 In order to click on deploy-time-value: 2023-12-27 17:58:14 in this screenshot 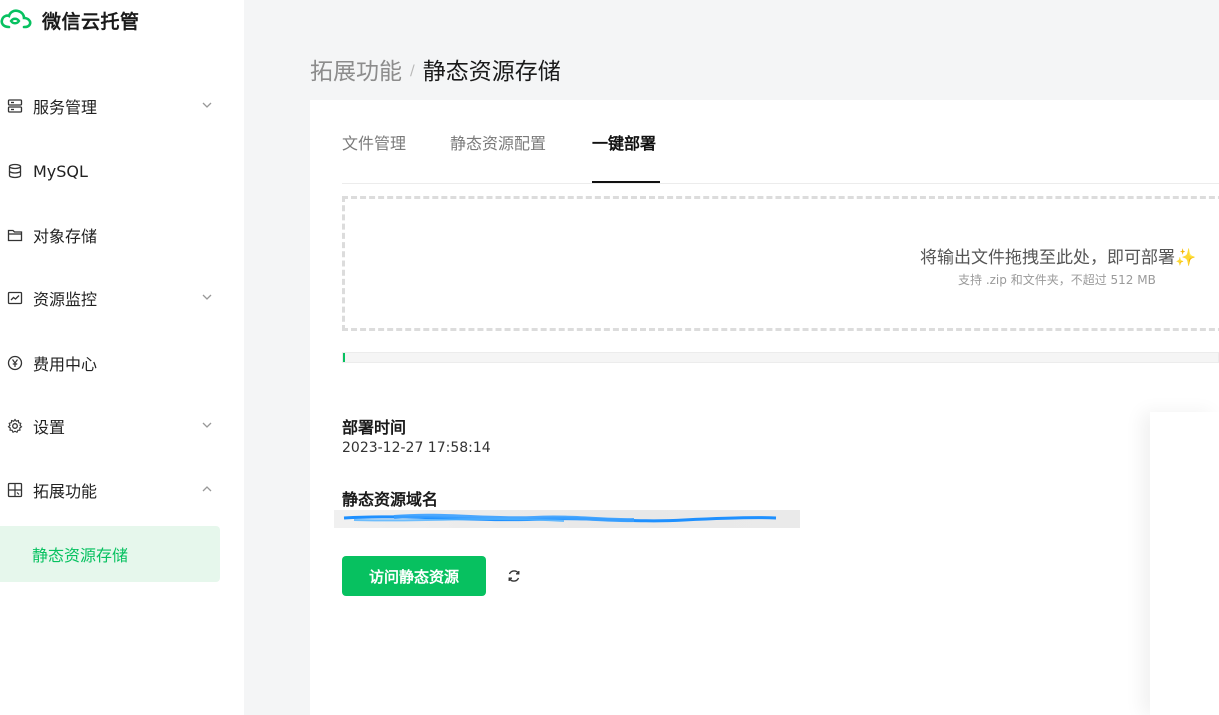, I will do `click(416, 448)`.